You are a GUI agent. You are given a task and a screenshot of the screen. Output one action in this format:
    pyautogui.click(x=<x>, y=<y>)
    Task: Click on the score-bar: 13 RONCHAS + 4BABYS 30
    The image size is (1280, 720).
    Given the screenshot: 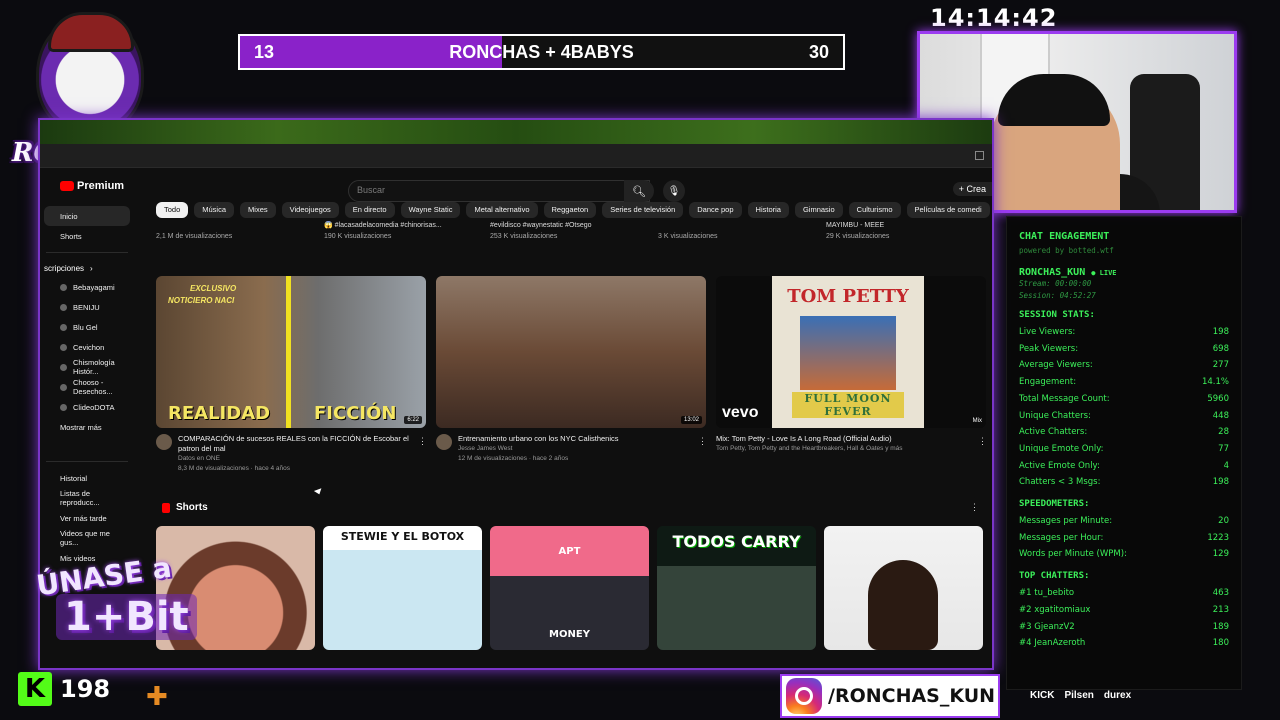 What is the action you would take?
    pyautogui.click(x=541, y=52)
    